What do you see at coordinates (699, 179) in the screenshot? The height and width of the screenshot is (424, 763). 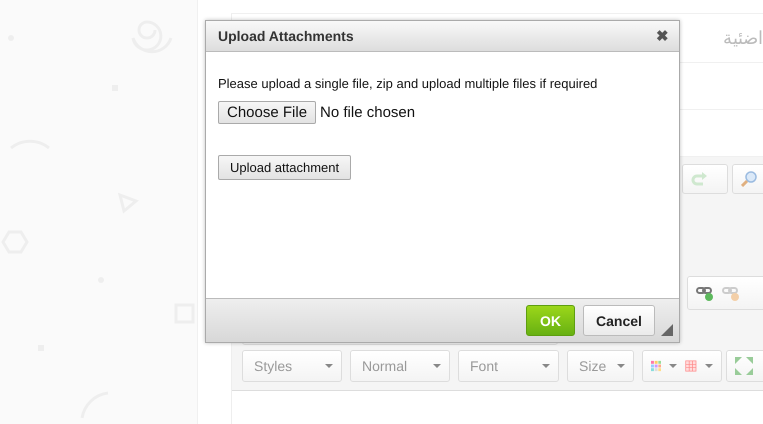 I see `redo-icon` at bounding box center [699, 179].